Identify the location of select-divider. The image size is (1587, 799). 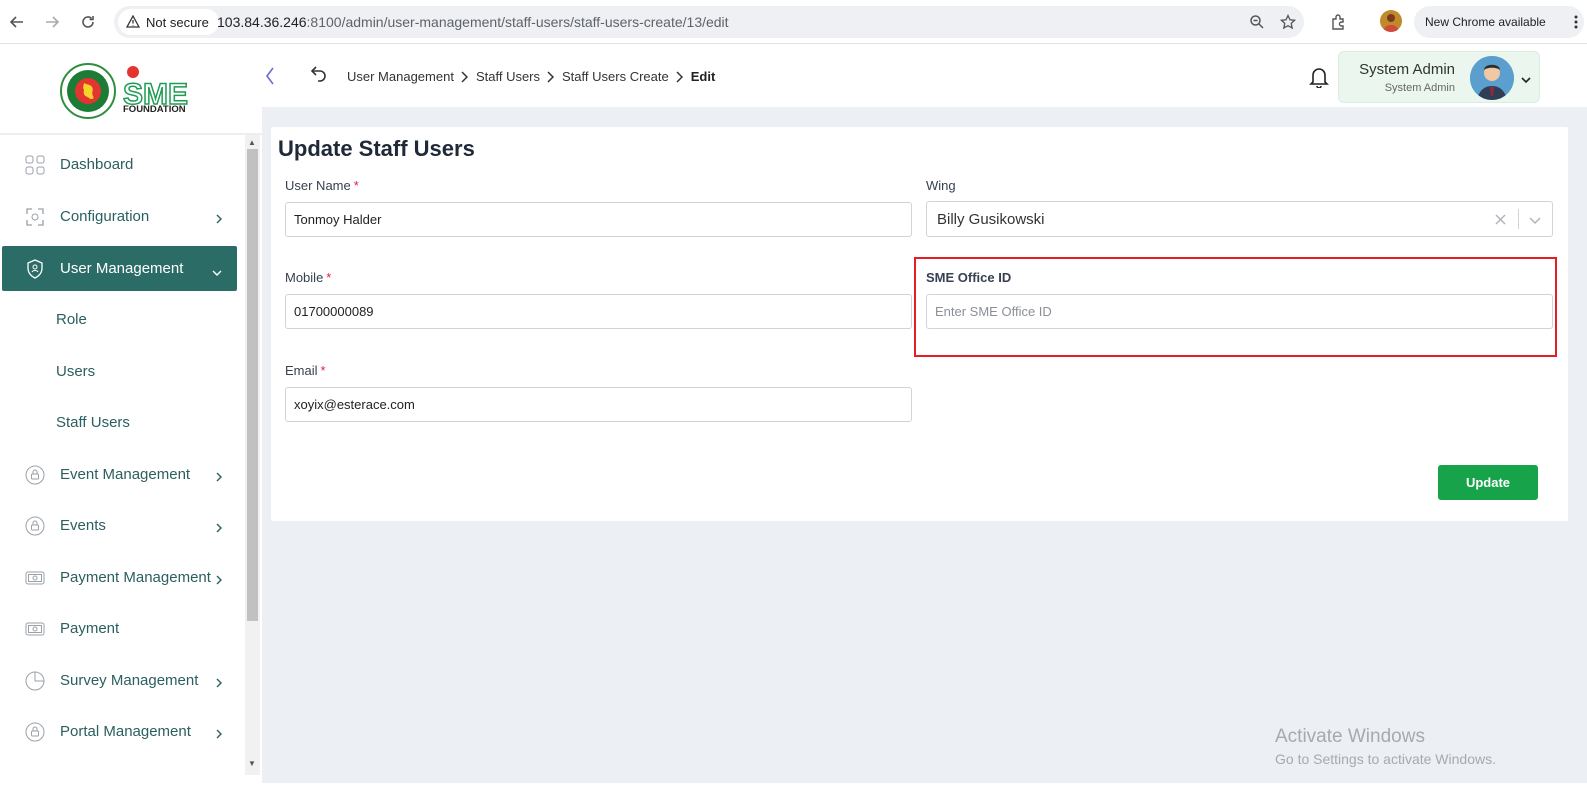
(1518, 219).